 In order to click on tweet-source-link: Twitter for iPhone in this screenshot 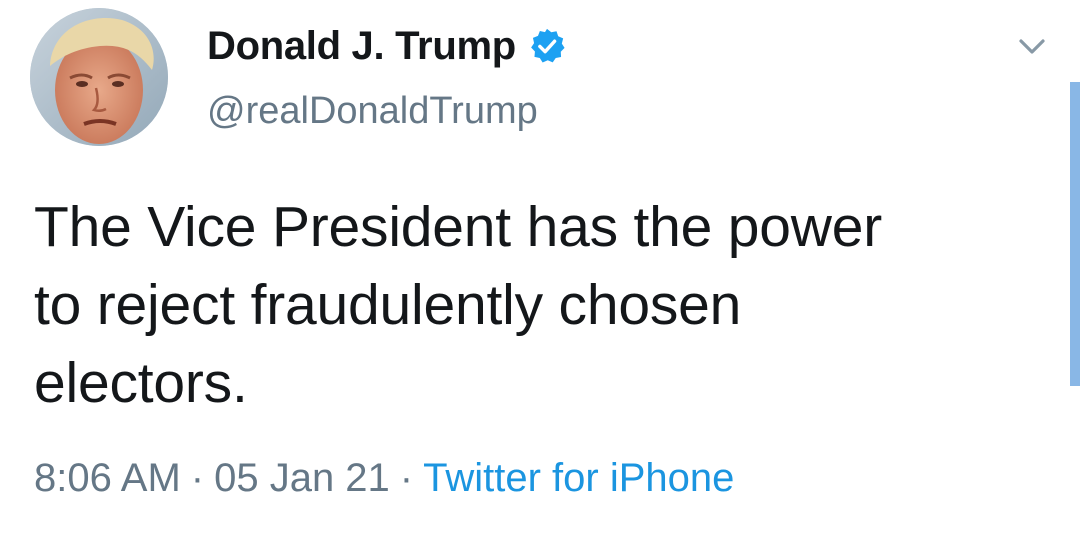, I will do `click(578, 478)`.